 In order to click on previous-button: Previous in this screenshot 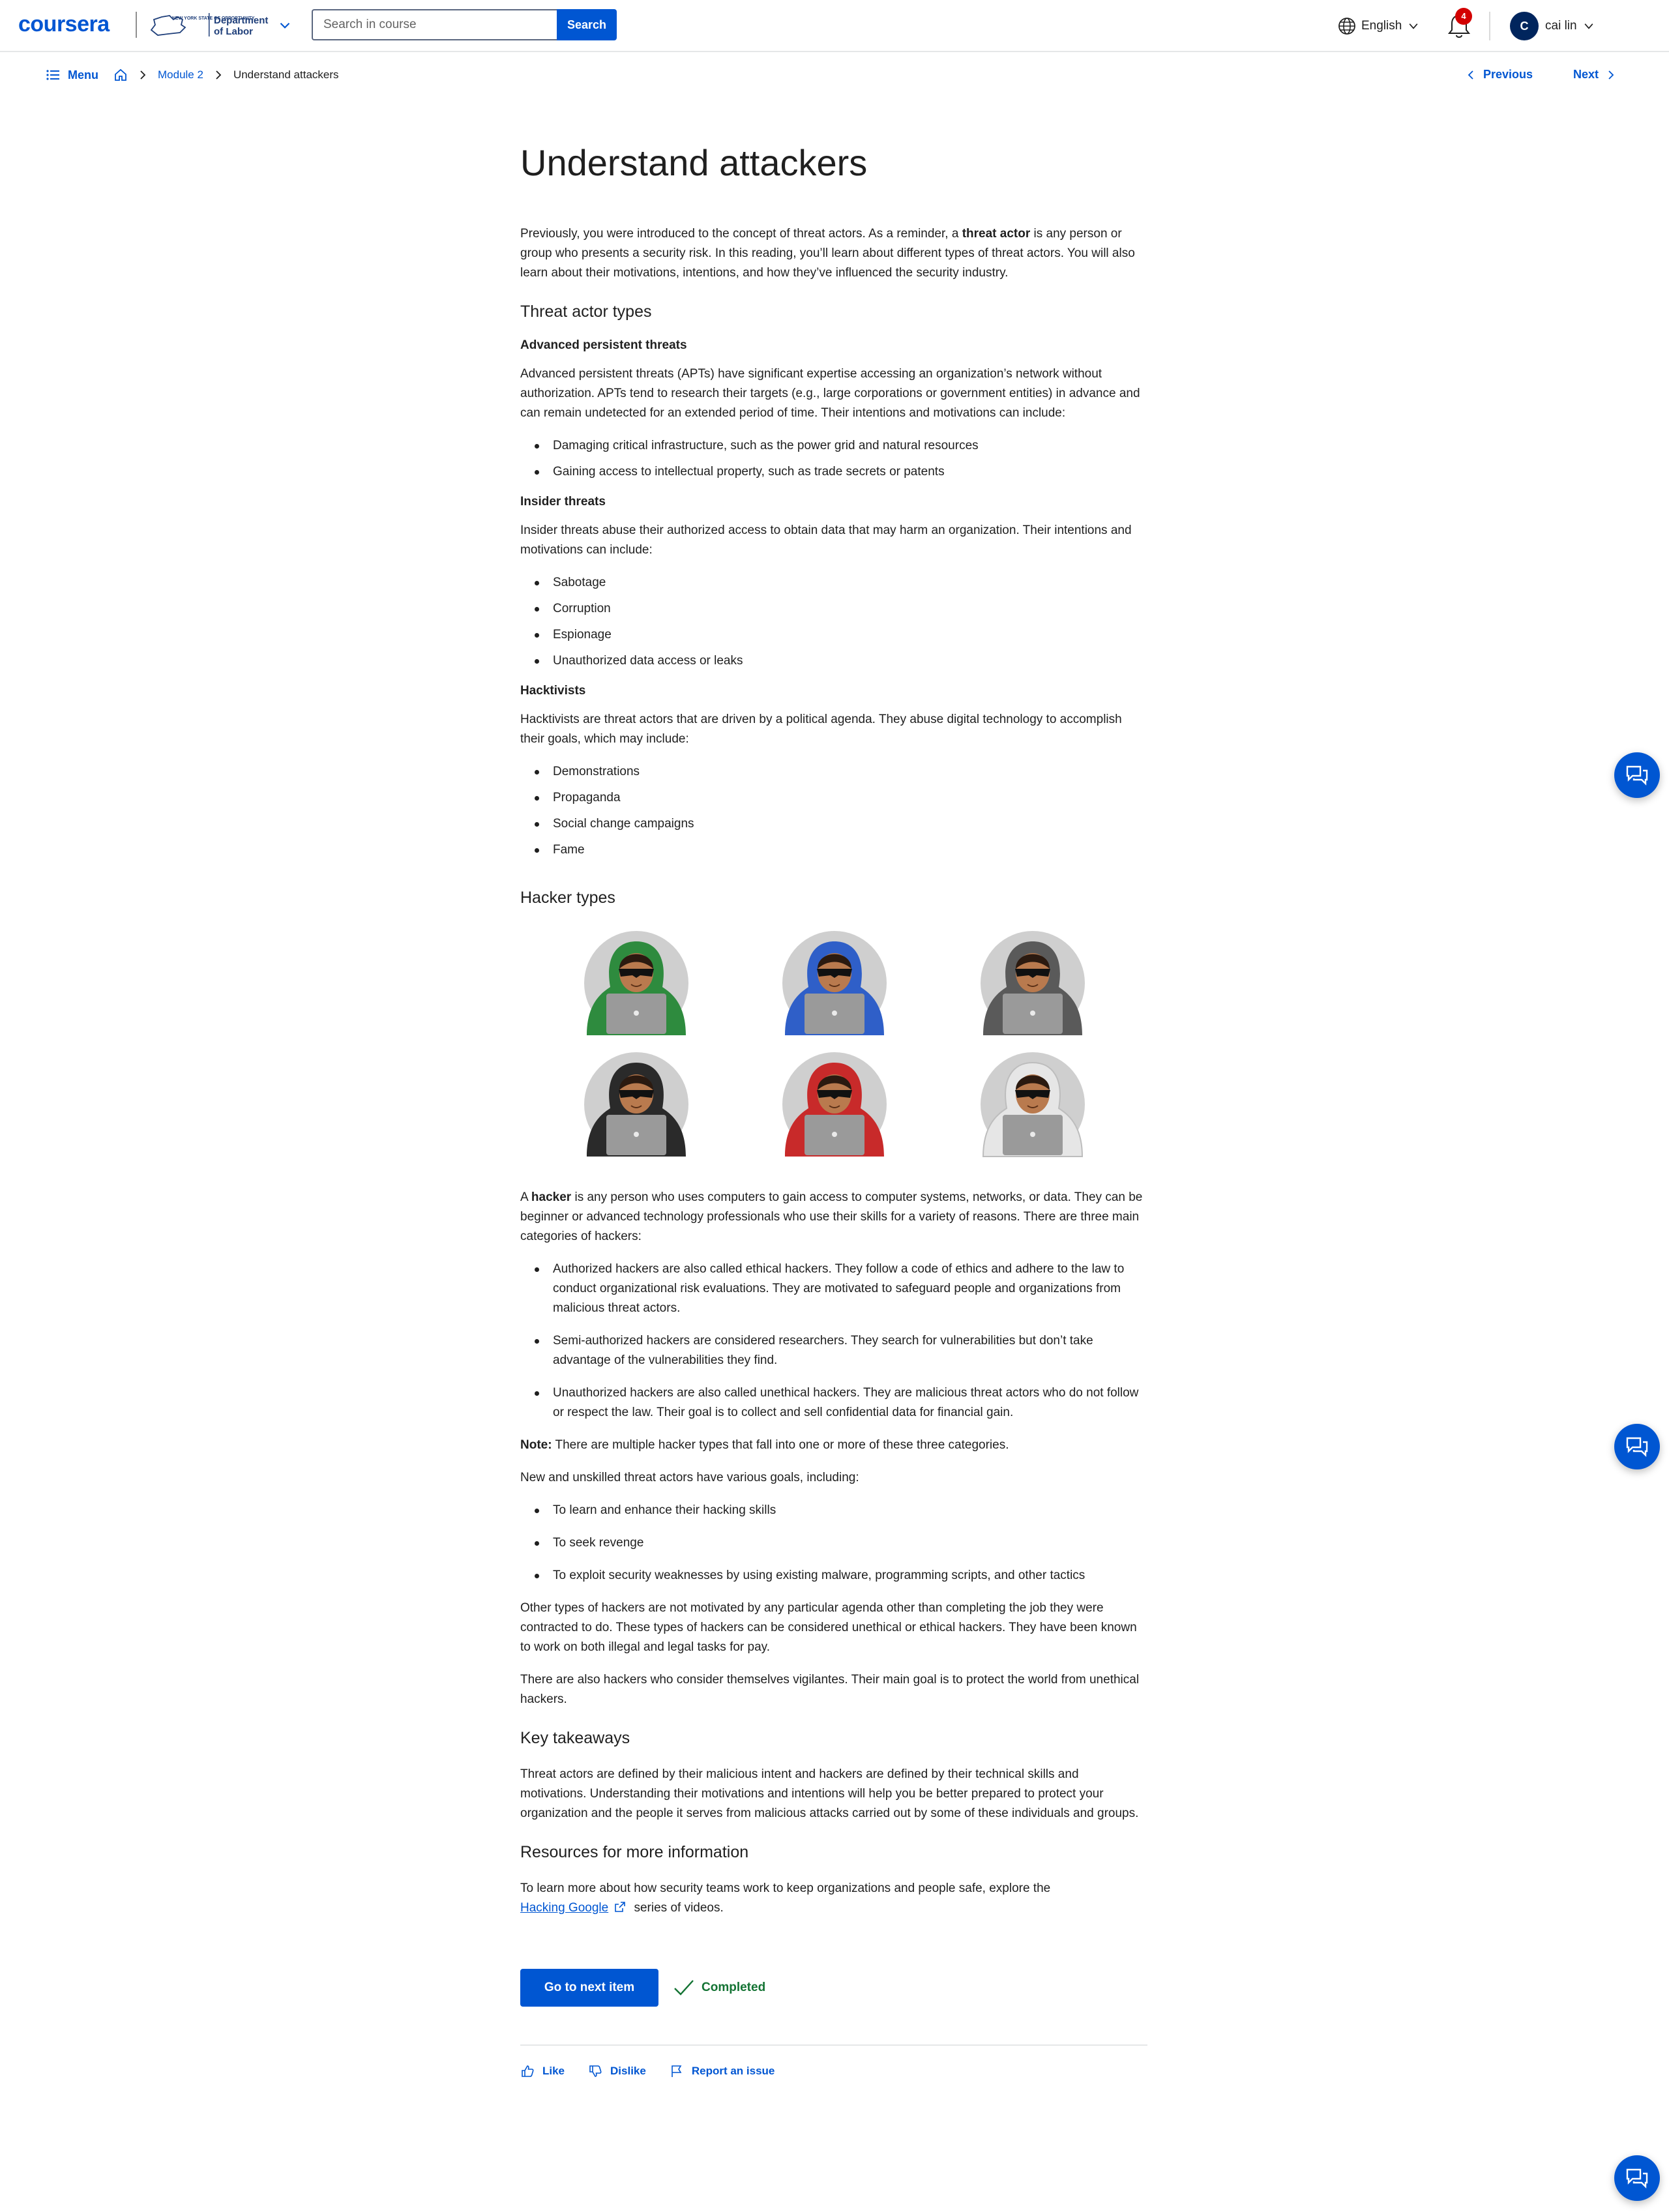, I will do `click(1499, 74)`.